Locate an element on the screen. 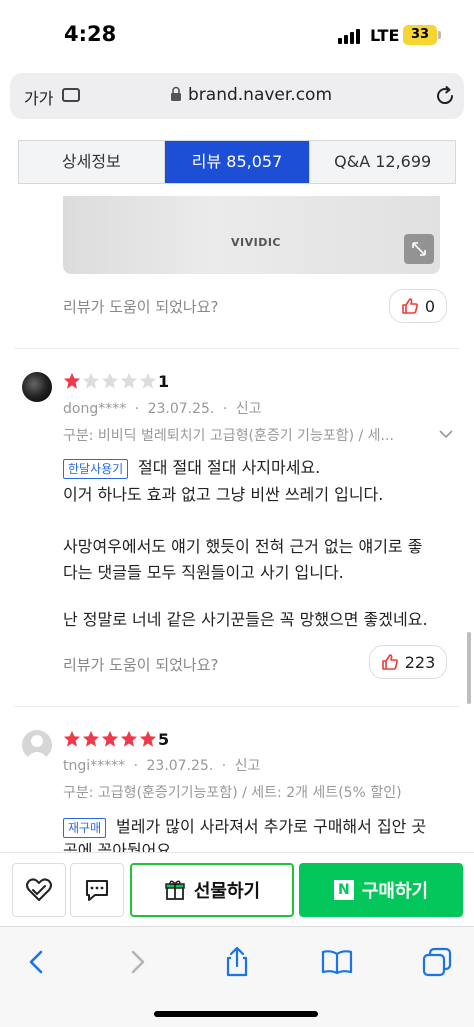 The image size is (474, 1027). tab-qna: Q&A 12,699 is located at coordinates (382, 162).